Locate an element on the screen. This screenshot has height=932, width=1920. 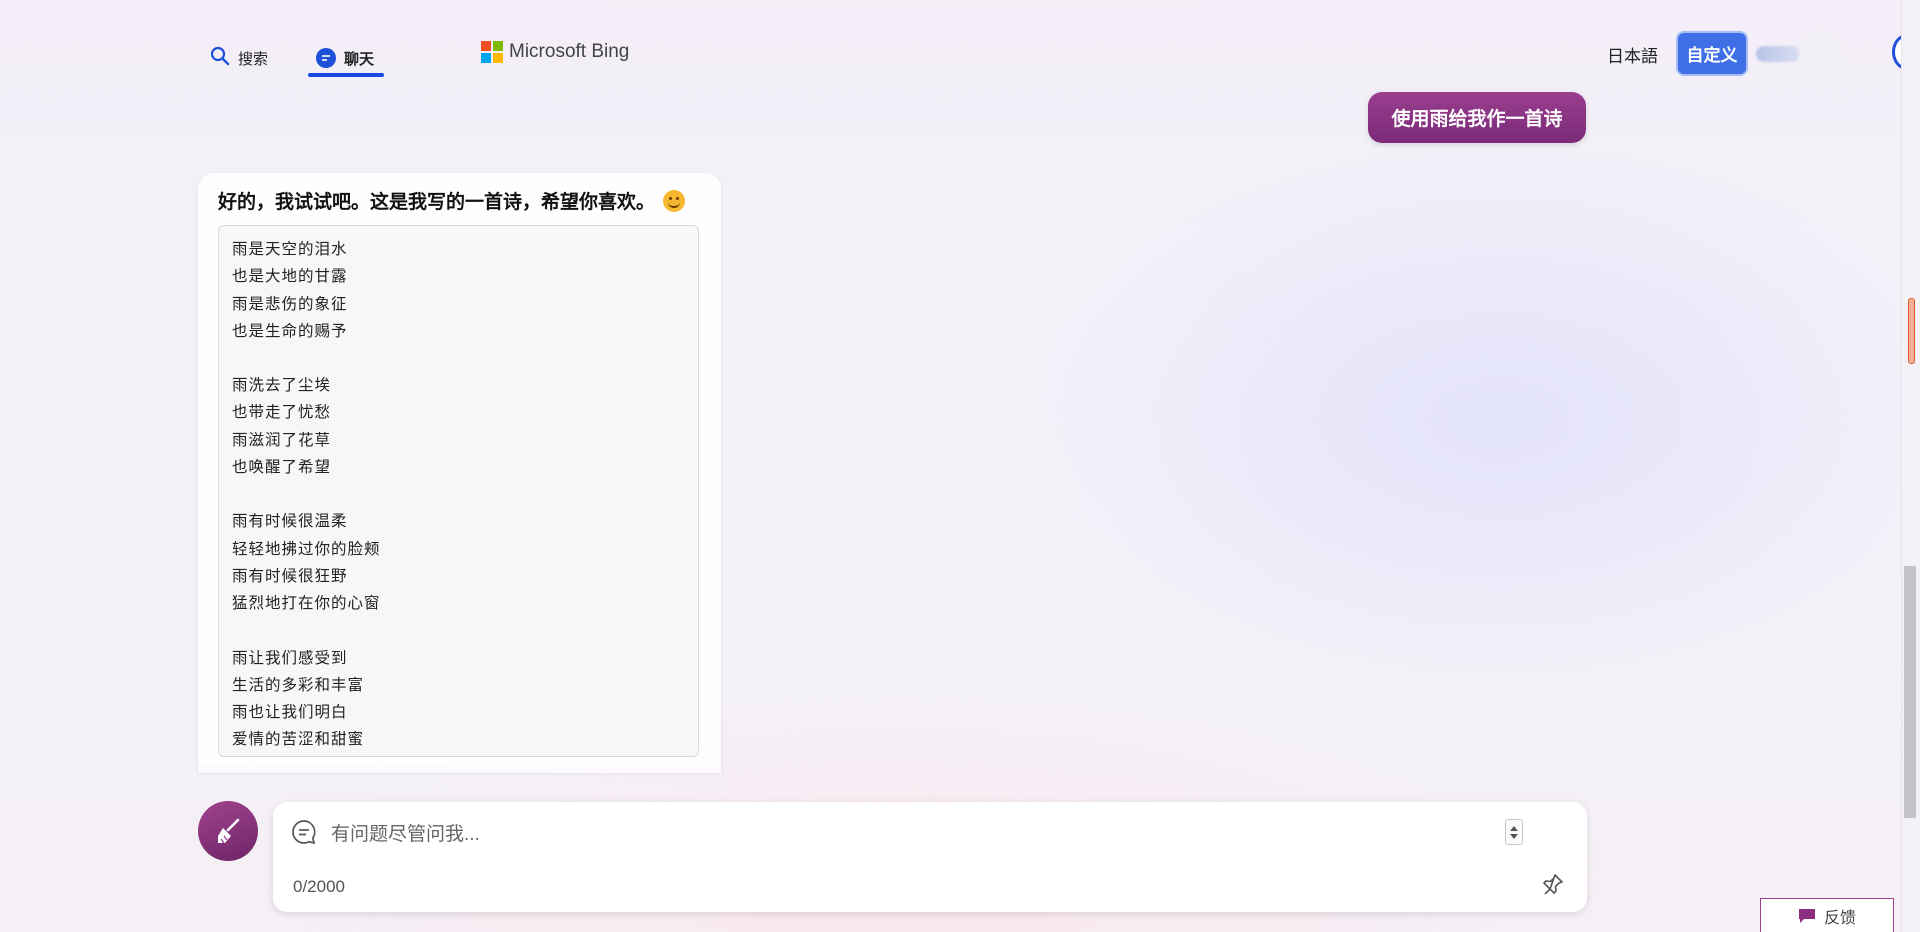
tab-chat: 聊天 is located at coordinates (345, 58).